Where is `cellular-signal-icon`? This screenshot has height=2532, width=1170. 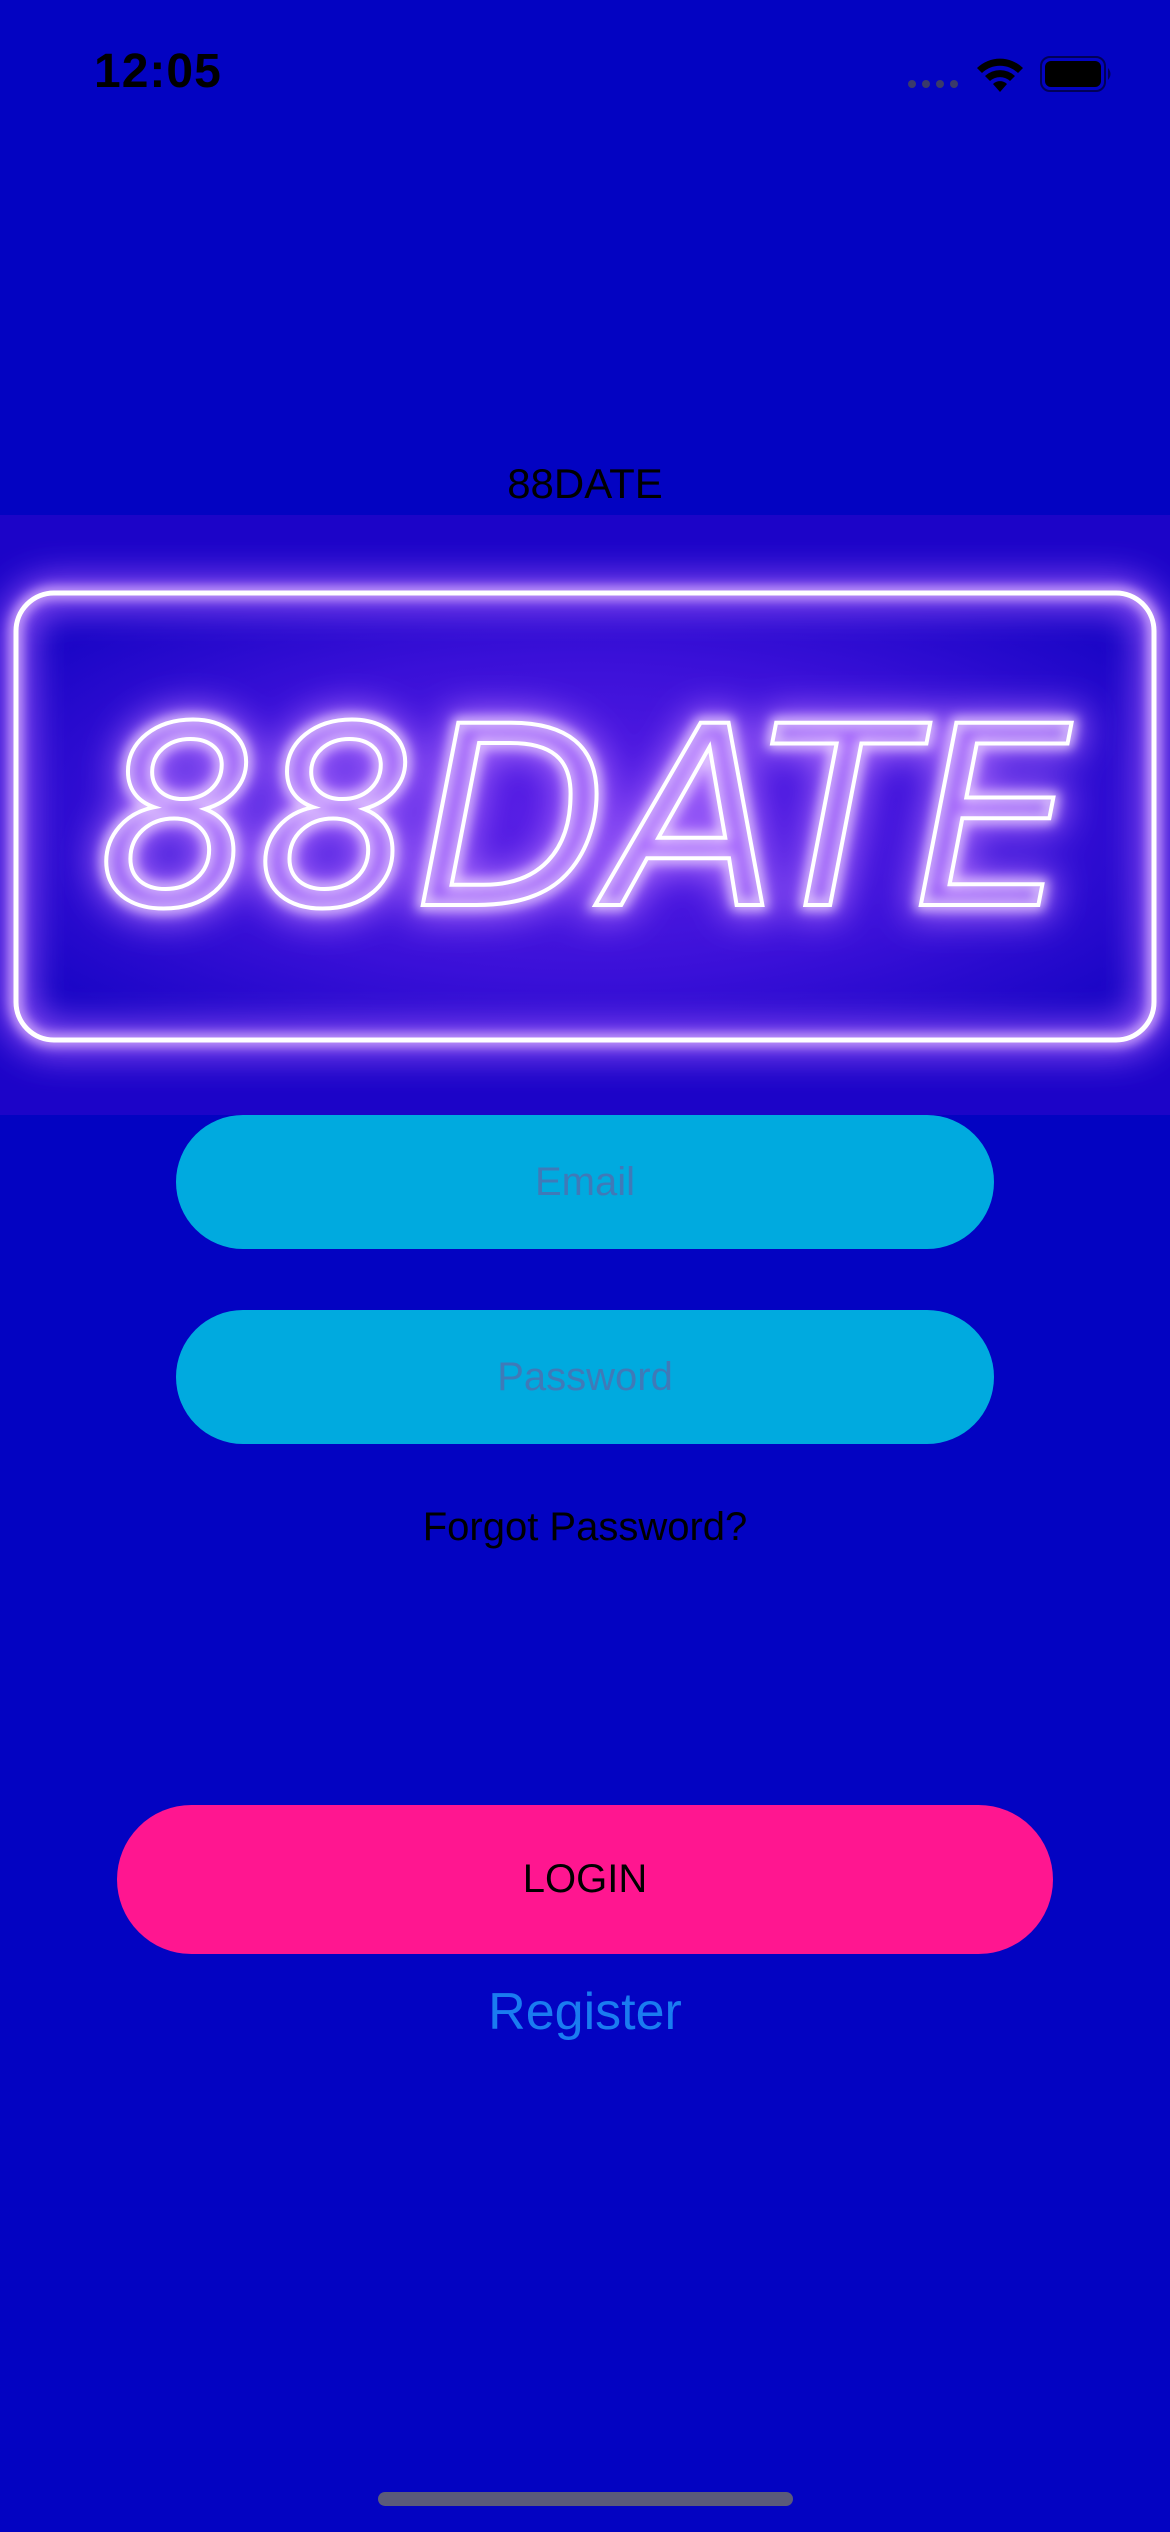
cellular-signal-icon is located at coordinates (934, 85).